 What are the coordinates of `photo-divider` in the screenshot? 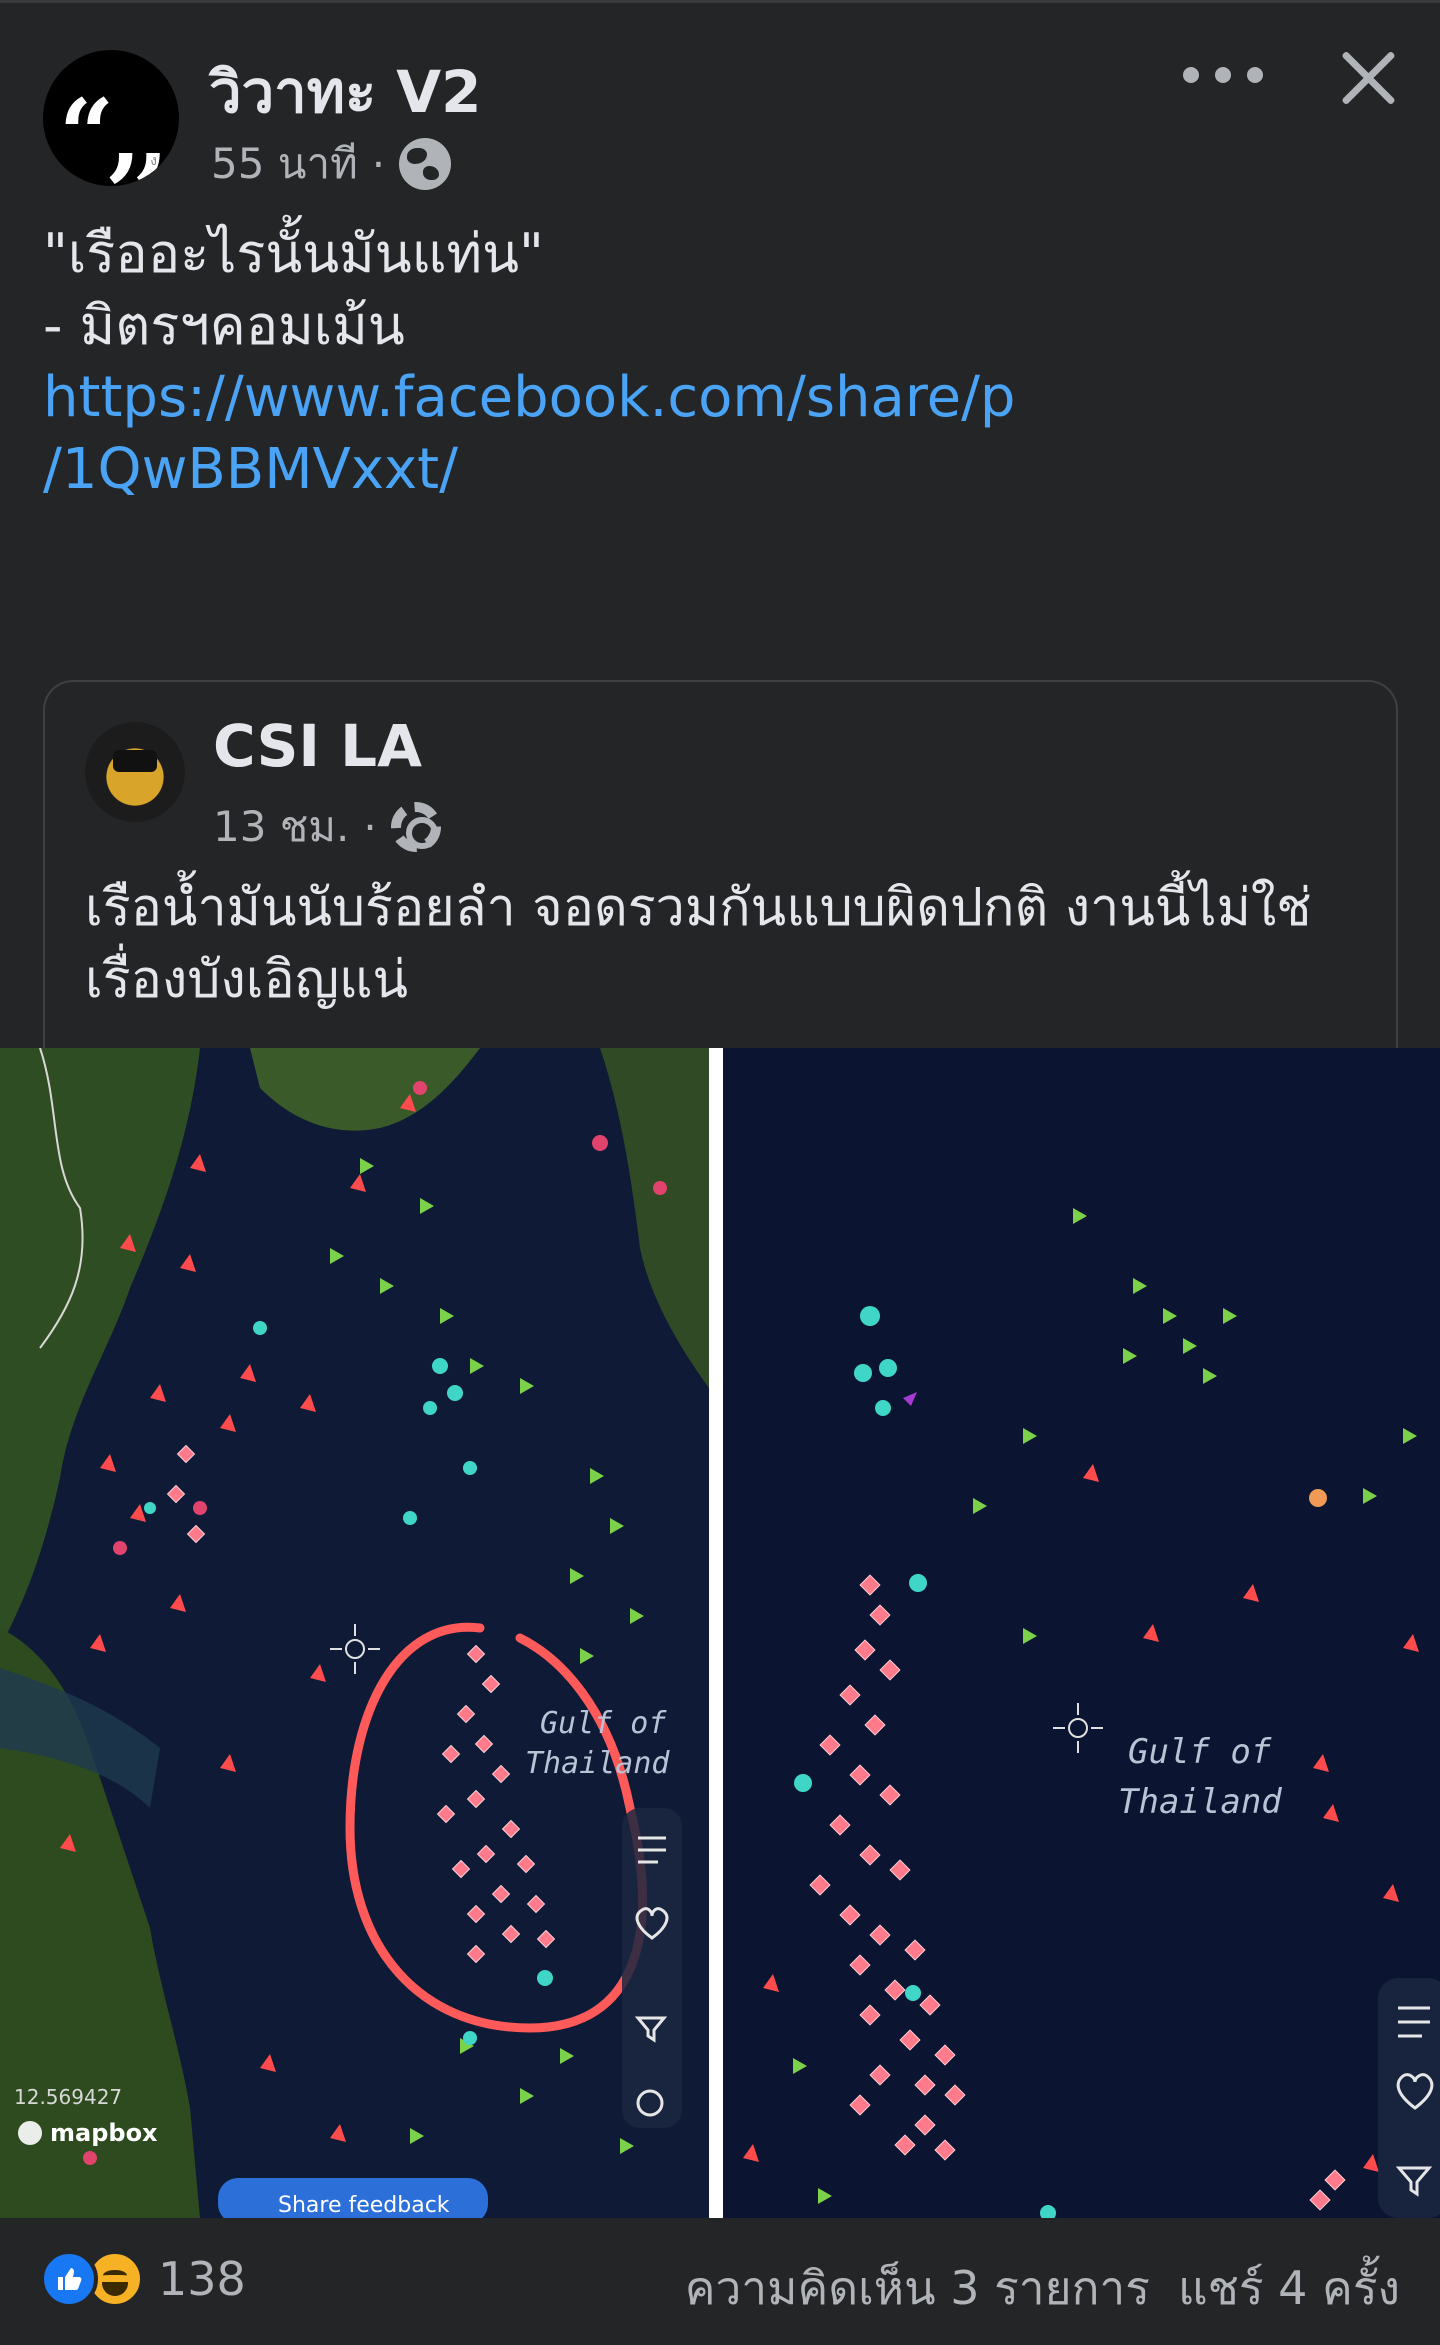 It's located at (716, 1633).